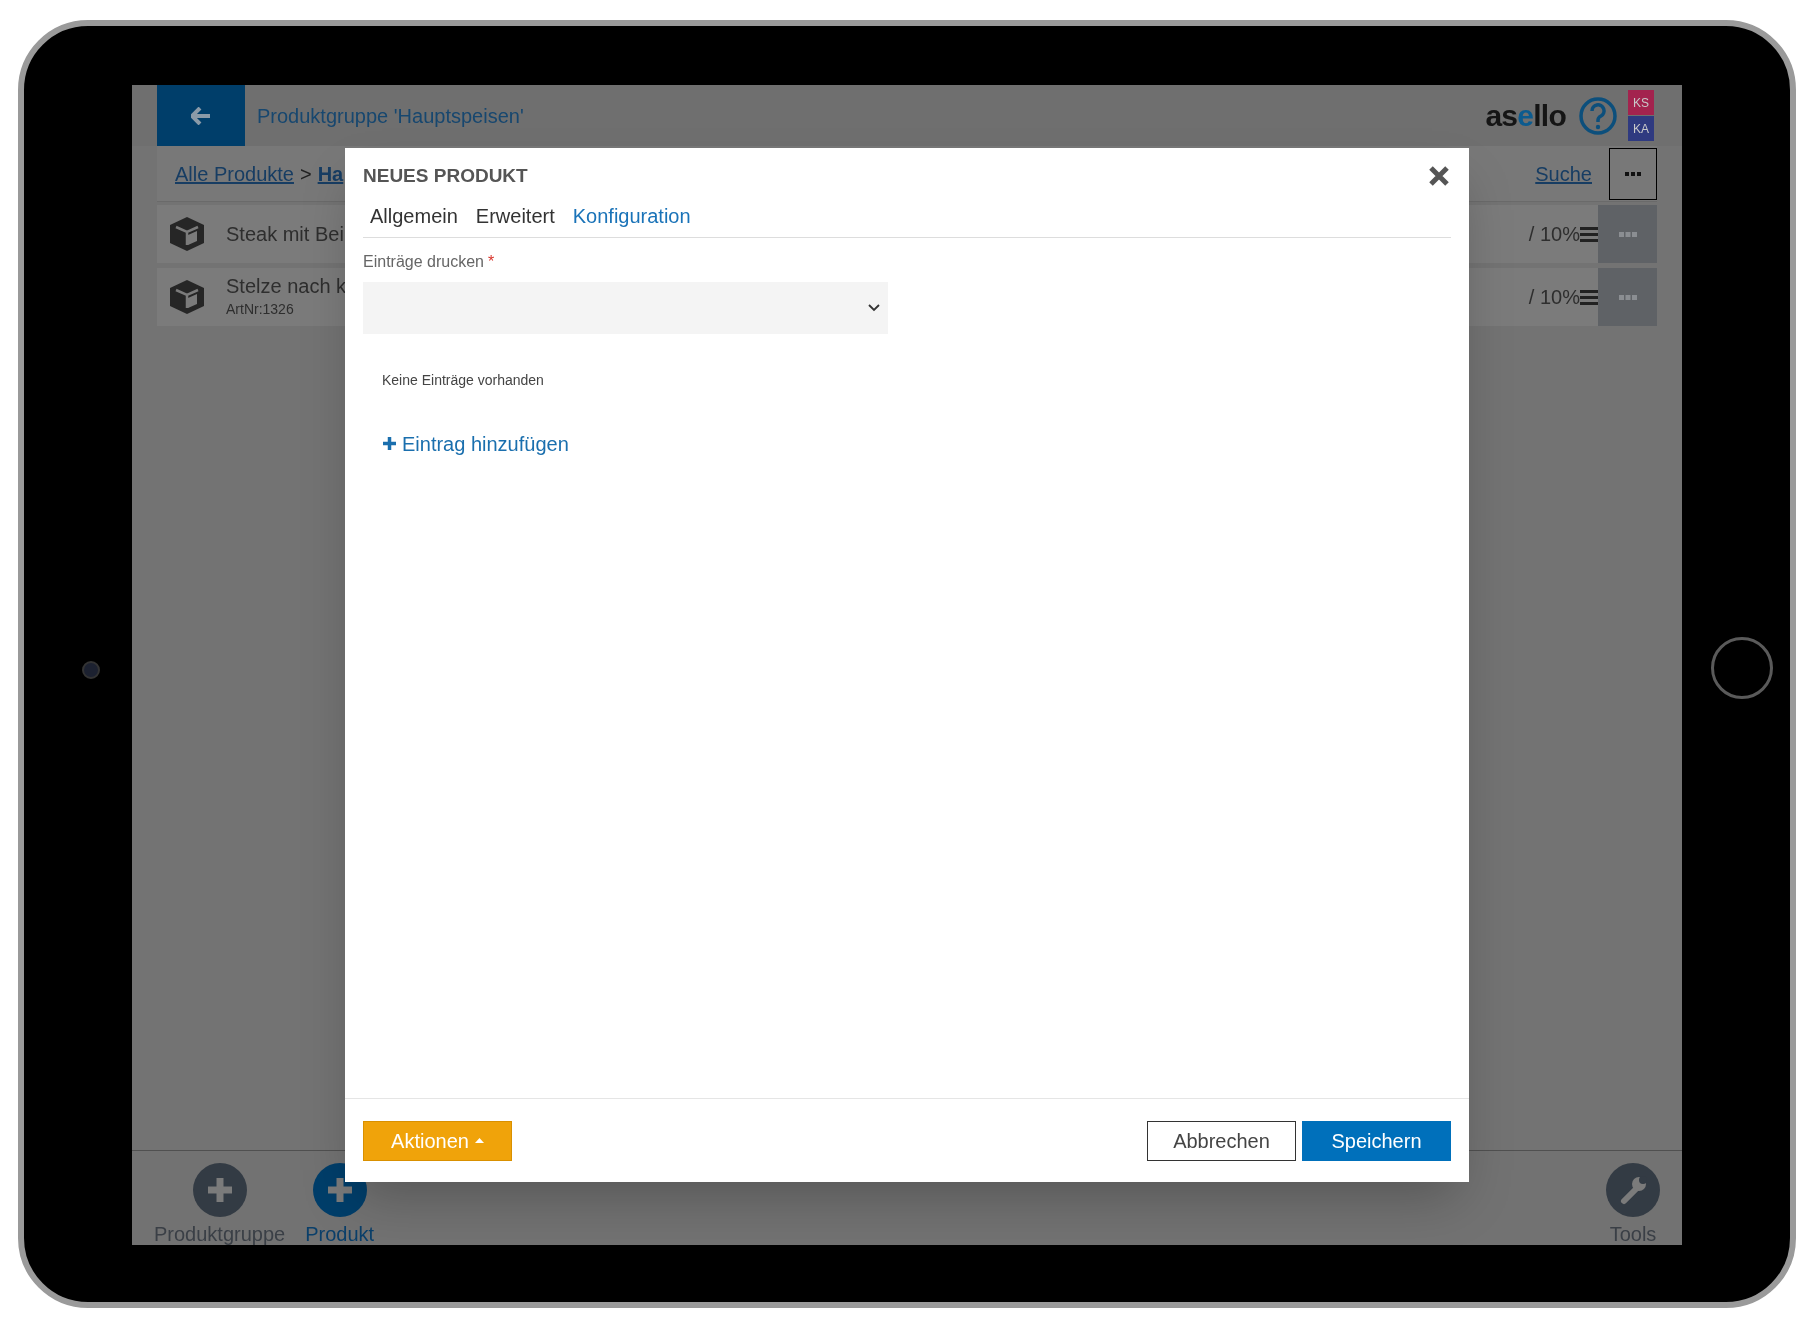  I want to click on home-button, so click(1742, 668).